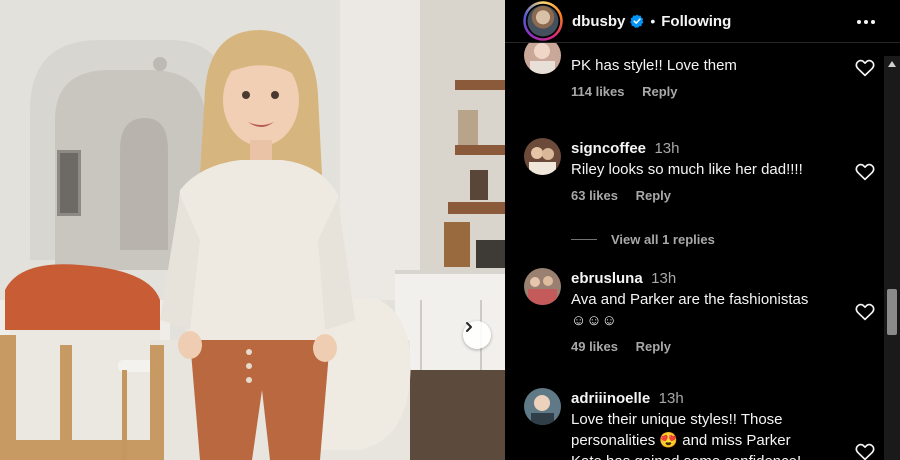 Image resolution: width=900 pixels, height=460 pixels. What do you see at coordinates (677, 419) in the screenshot?
I see `comment-text: Love their unique styles!! Those` at bounding box center [677, 419].